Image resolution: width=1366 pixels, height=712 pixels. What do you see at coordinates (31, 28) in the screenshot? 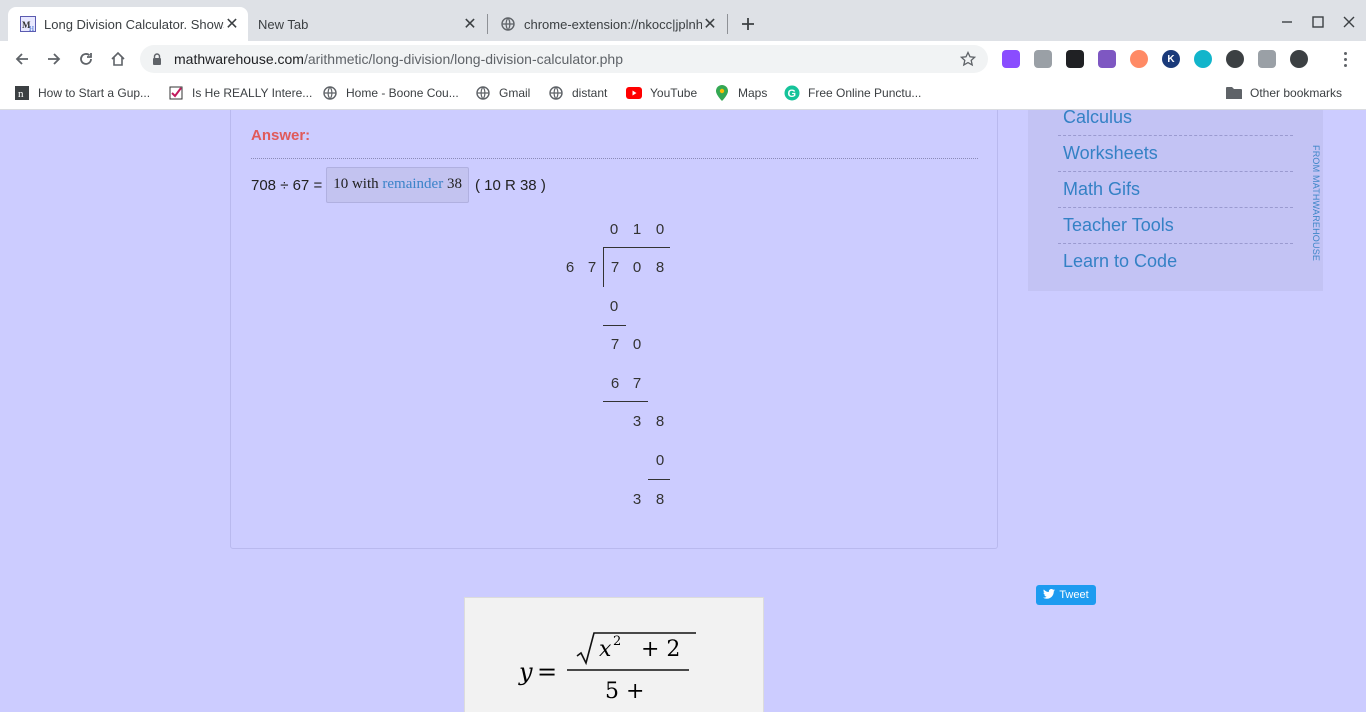
I see `svg-text: H` at bounding box center [31, 28].